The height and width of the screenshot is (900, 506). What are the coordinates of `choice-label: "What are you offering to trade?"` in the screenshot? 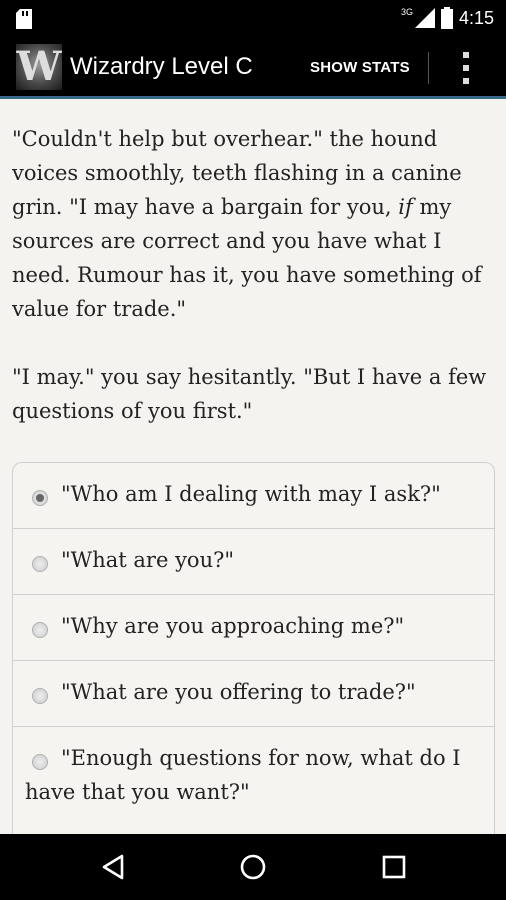 It's located at (238, 692).